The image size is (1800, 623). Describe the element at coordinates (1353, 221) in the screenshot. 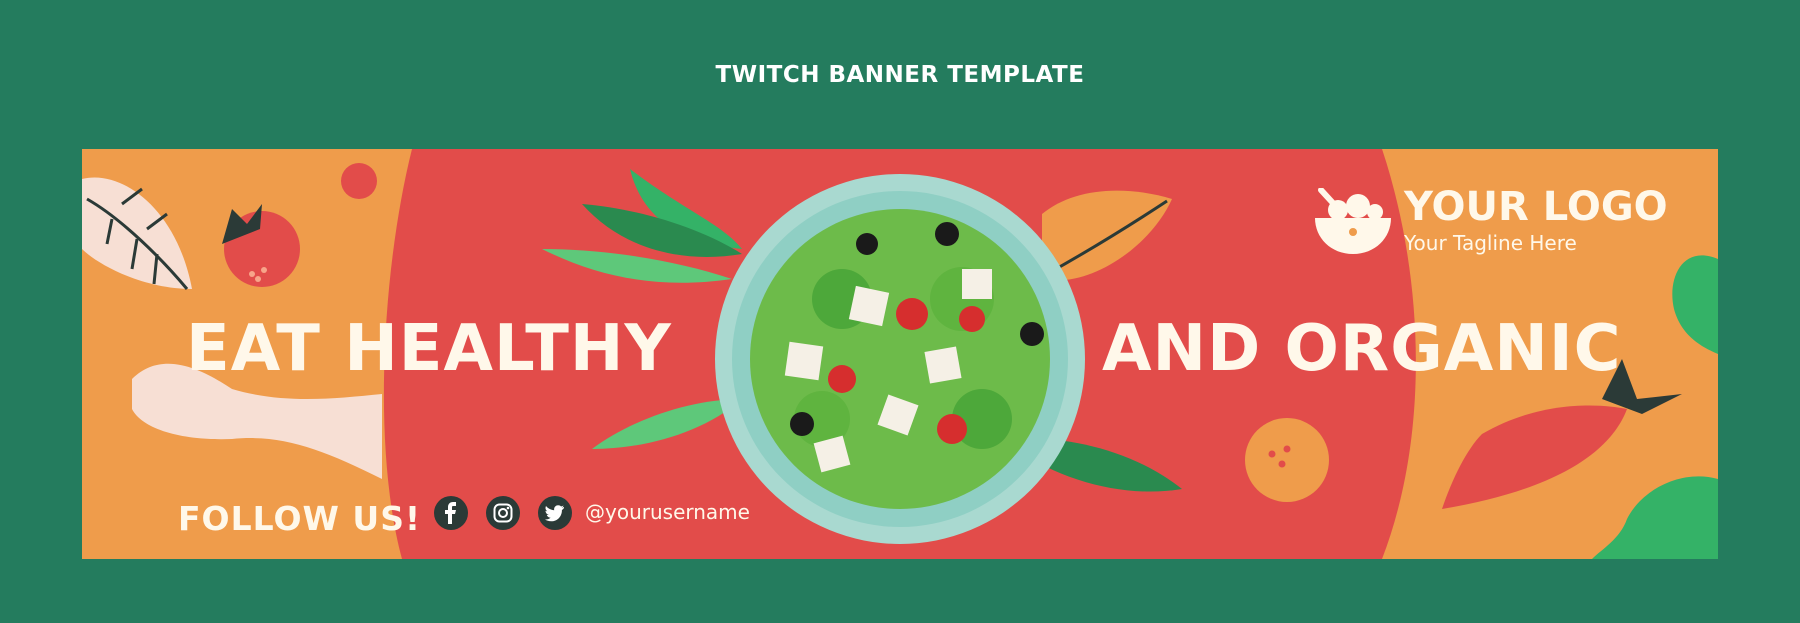

I see `salad-bowl-icon` at that location.